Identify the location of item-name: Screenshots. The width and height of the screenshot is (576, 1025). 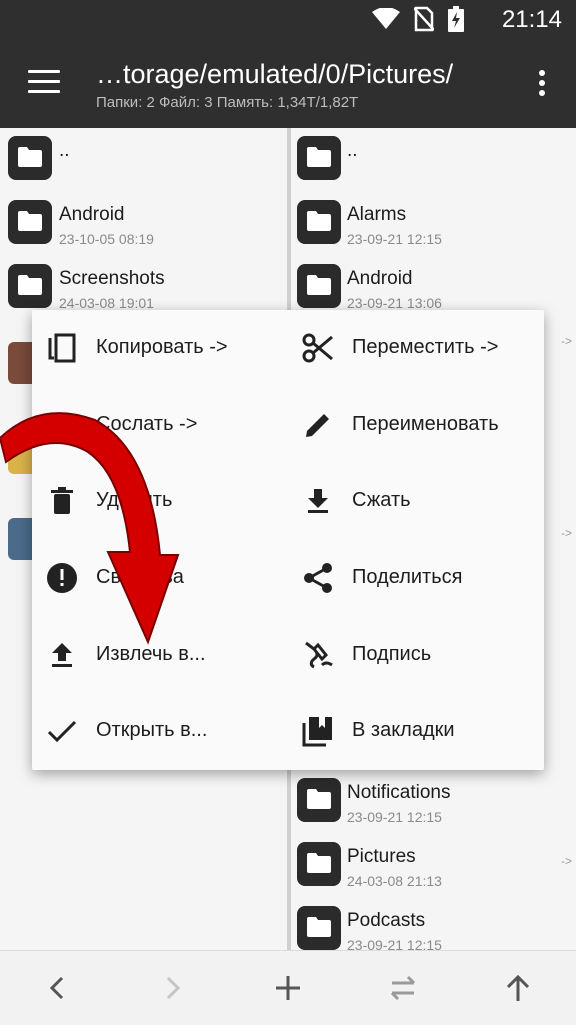
(112, 278).